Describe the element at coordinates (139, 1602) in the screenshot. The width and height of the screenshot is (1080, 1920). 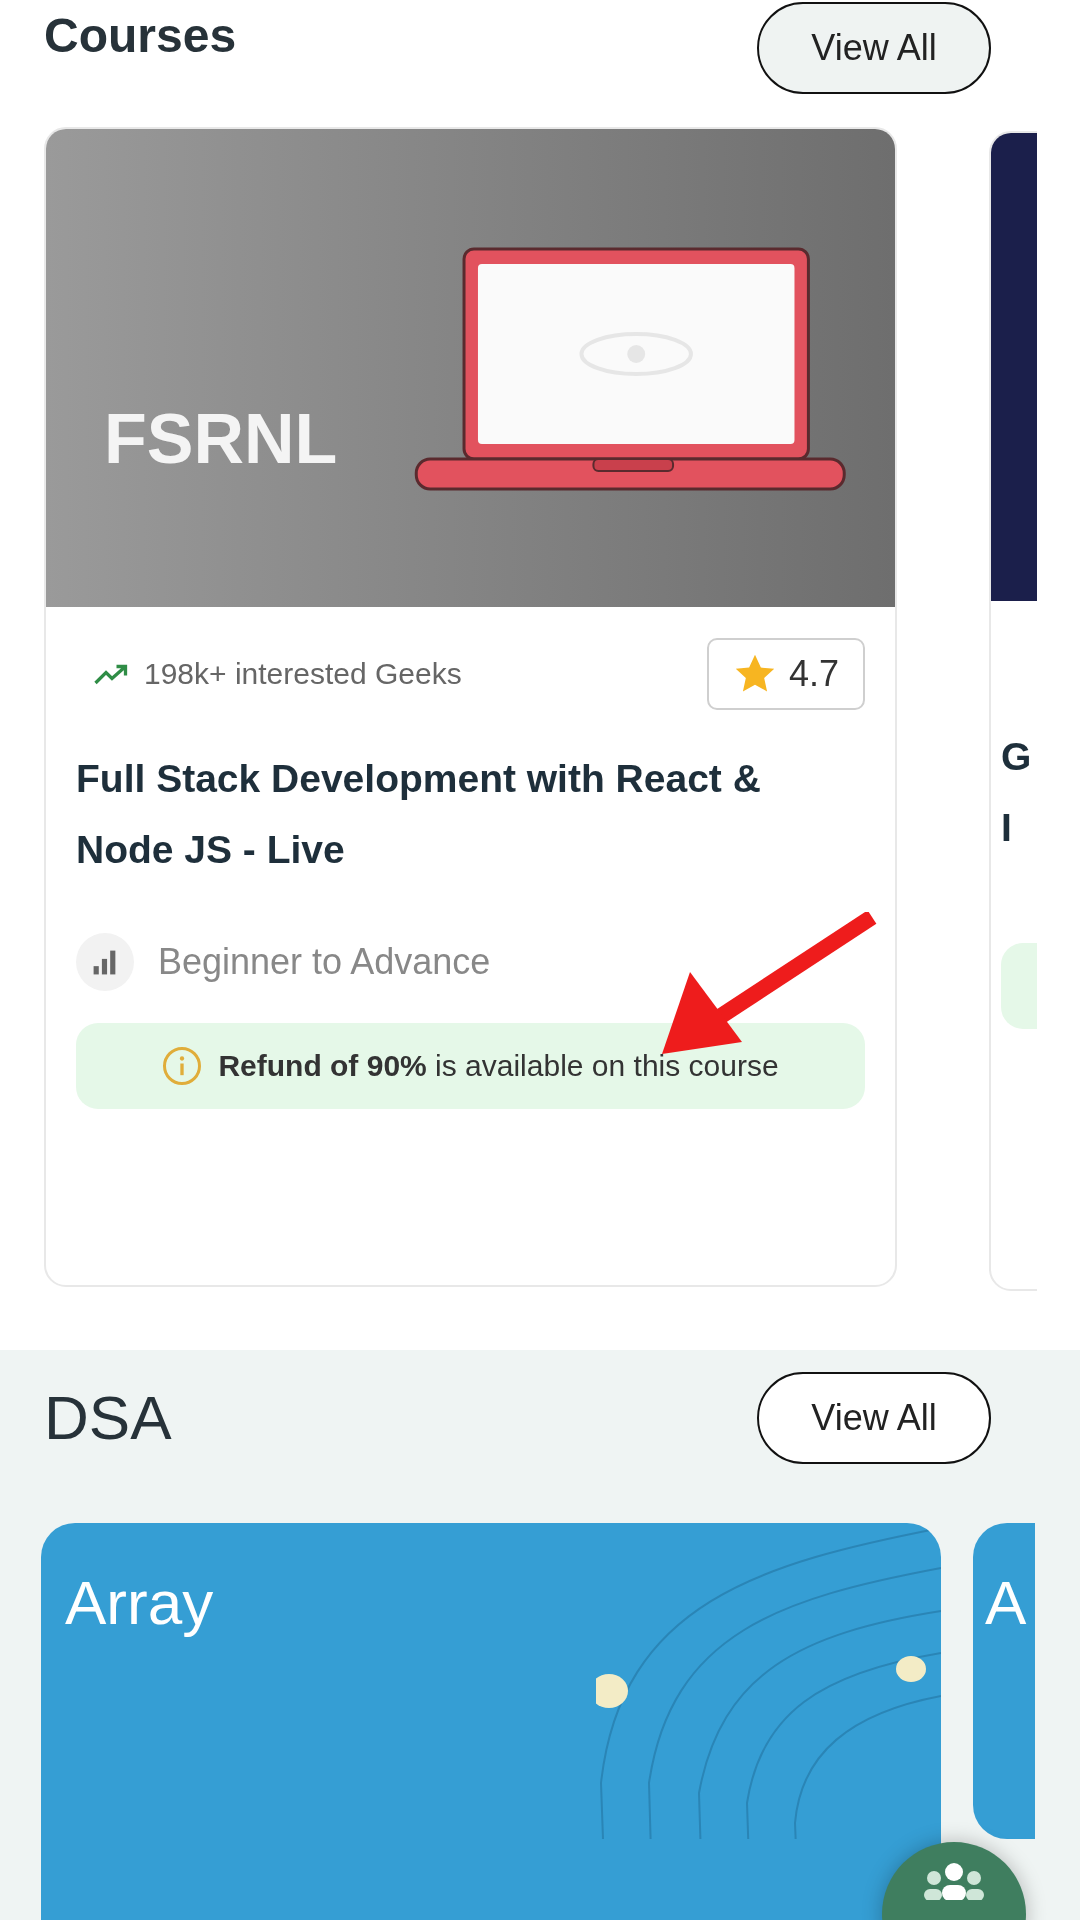
I see `topic-title: Array` at that location.